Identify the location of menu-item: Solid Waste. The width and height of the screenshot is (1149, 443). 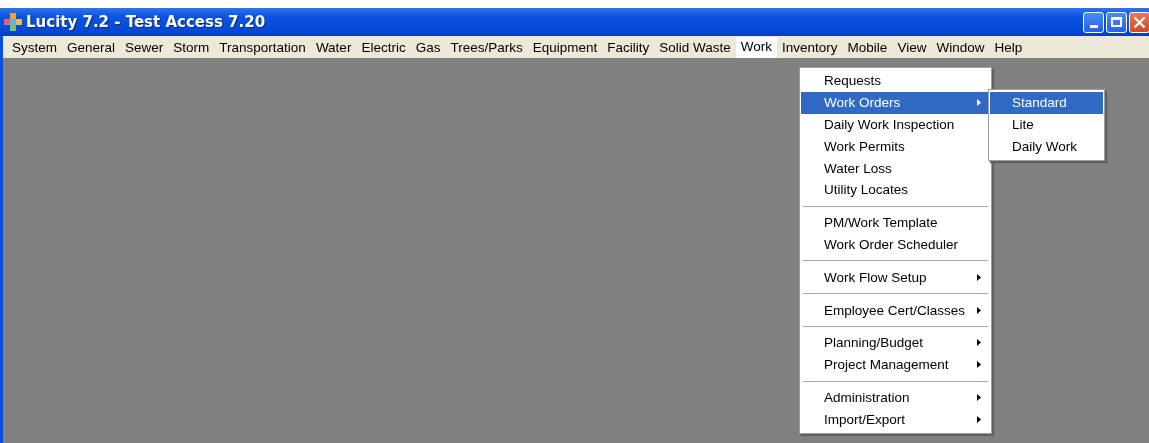
(695, 47).